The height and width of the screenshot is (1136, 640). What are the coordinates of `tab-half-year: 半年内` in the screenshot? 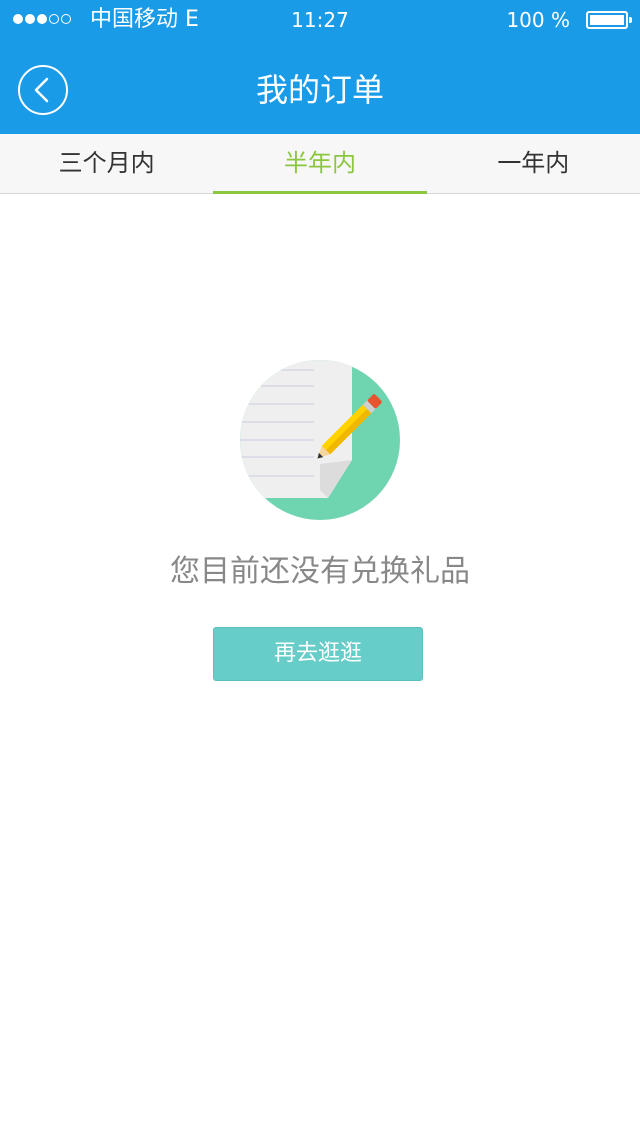 It's located at (320, 164).